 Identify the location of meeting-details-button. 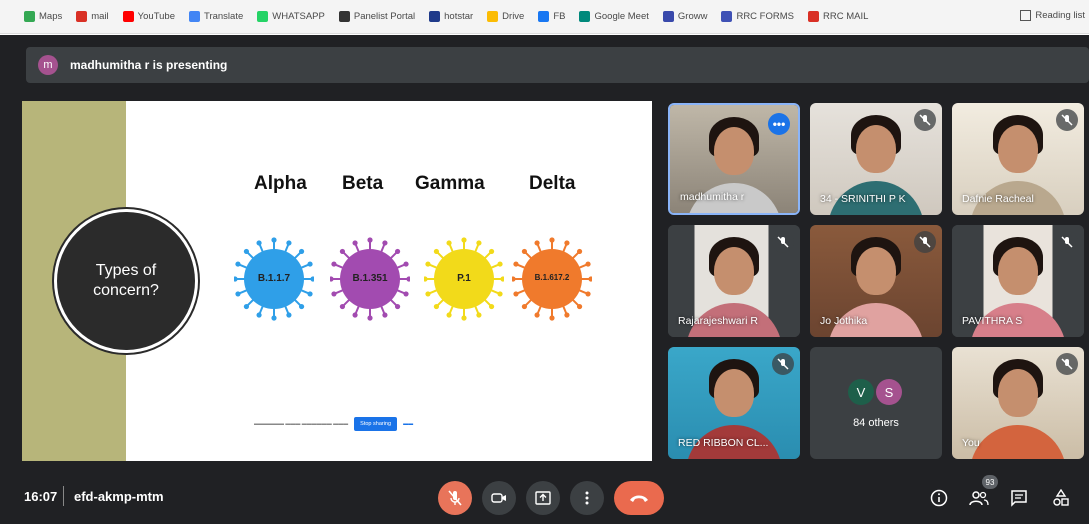
(939, 498).